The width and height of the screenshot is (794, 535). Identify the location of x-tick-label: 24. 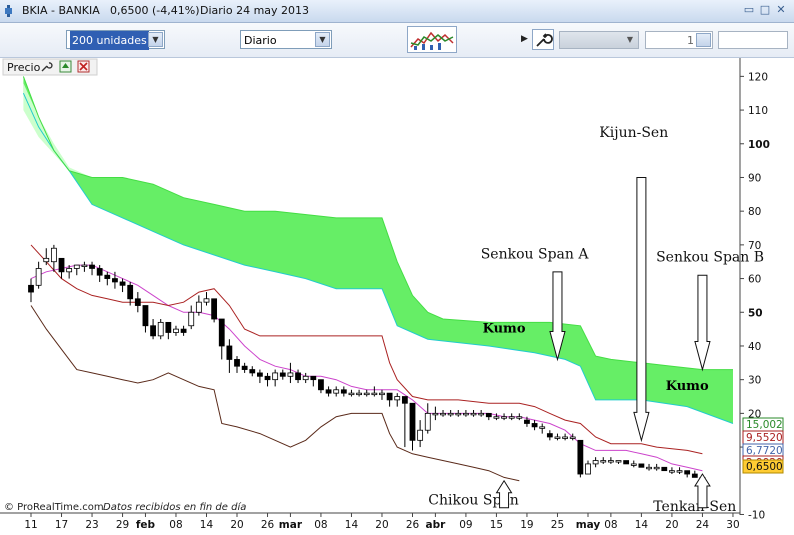
(703, 525).